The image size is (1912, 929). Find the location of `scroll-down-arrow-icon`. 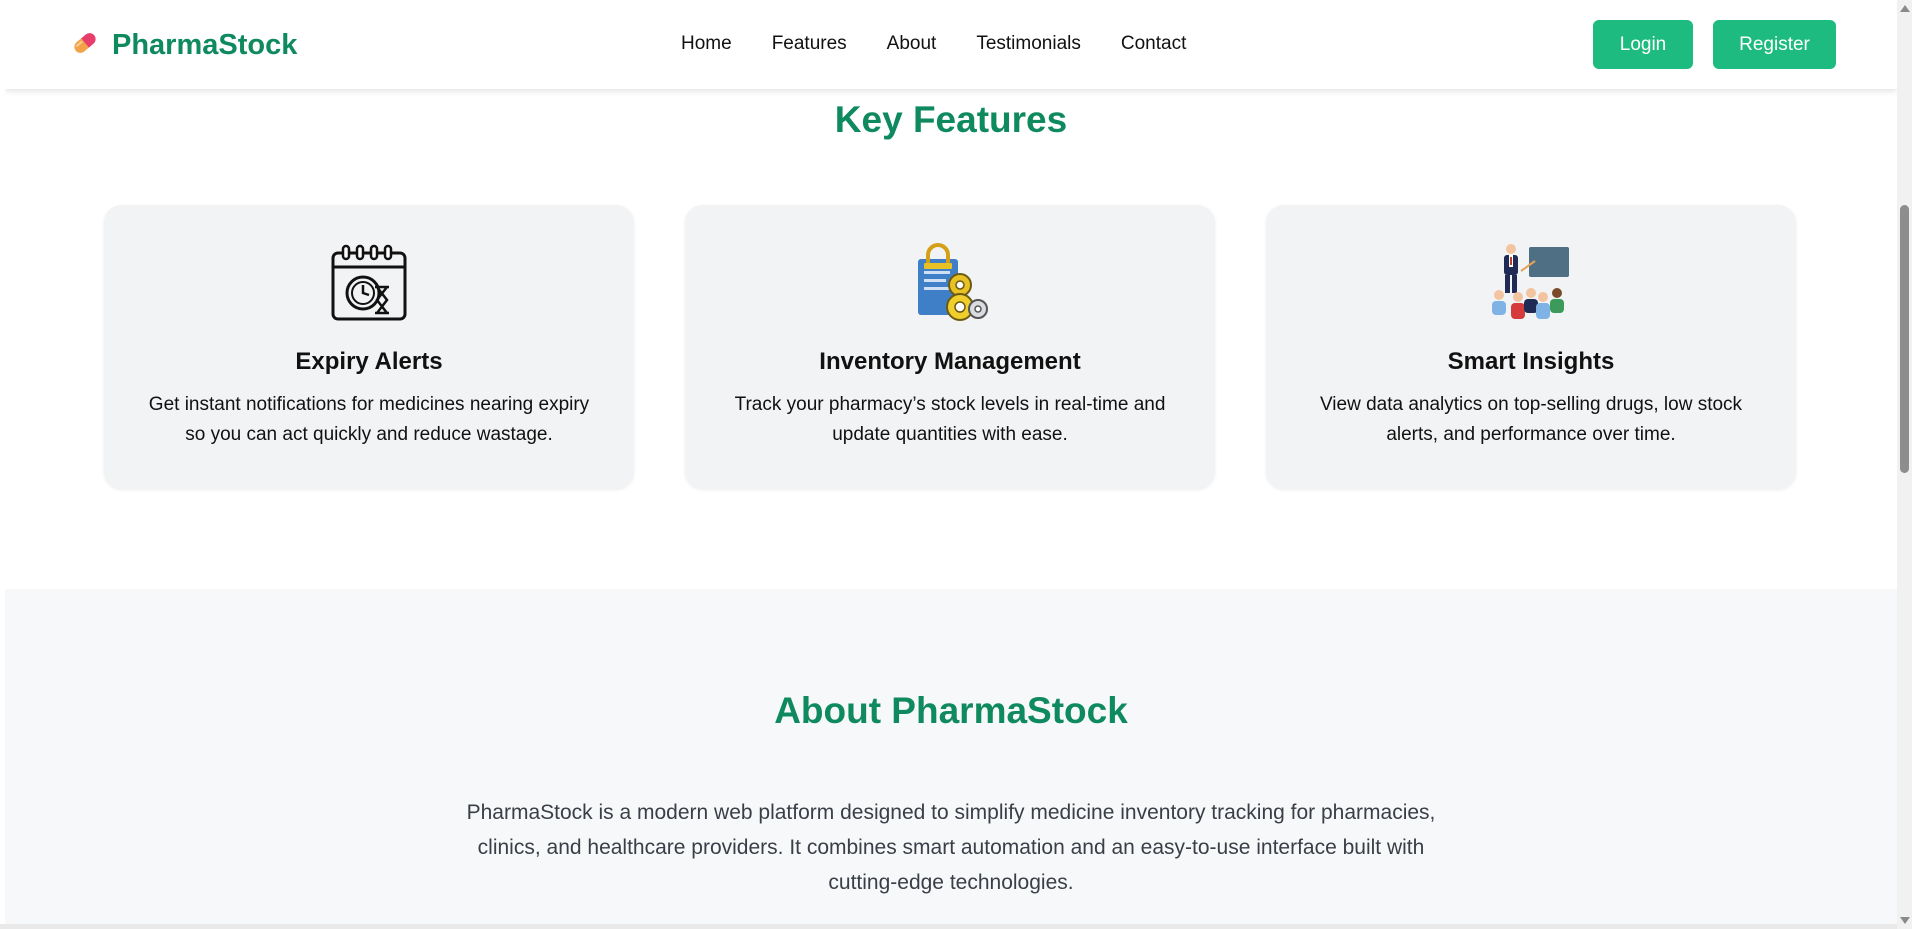

scroll-down-arrow-icon is located at coordinates (1905, 920).